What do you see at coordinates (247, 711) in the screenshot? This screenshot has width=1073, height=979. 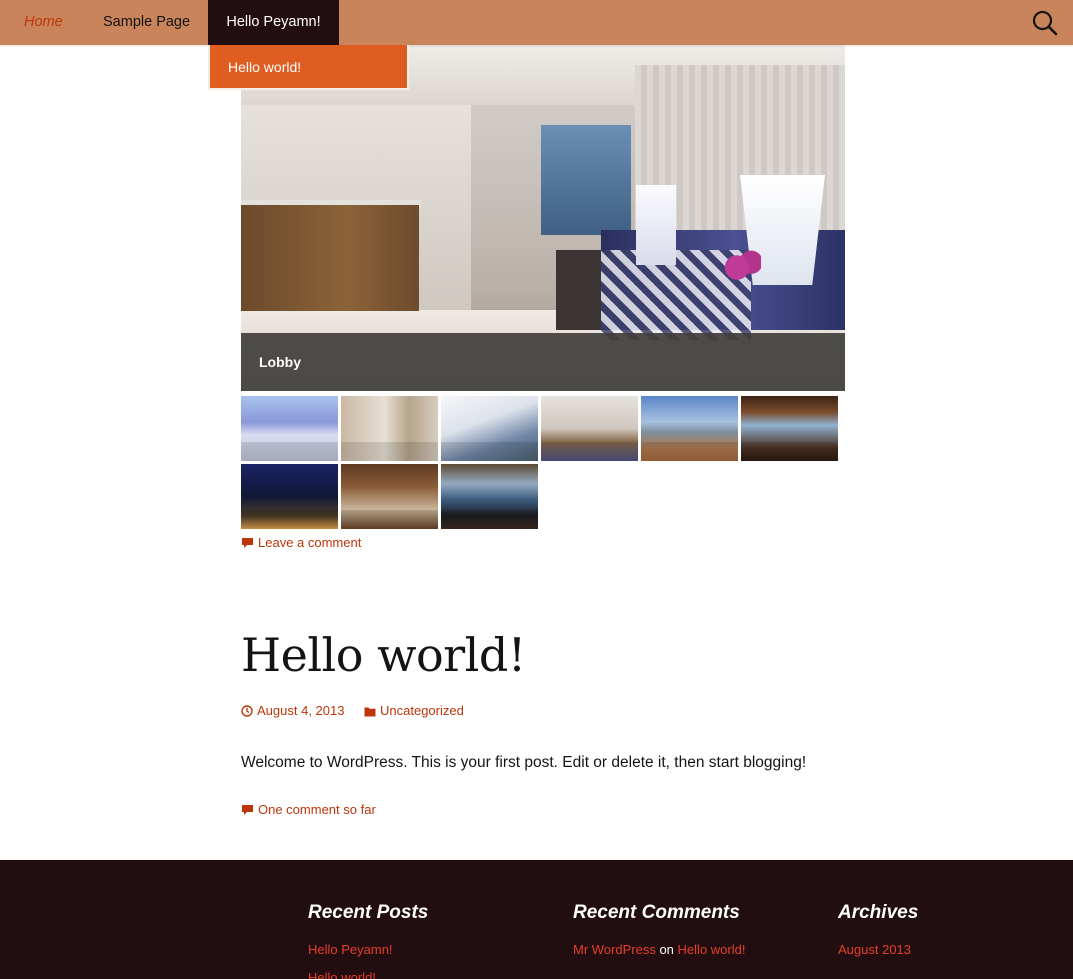 I see `clock-icon` at bounding box center [247, 711].